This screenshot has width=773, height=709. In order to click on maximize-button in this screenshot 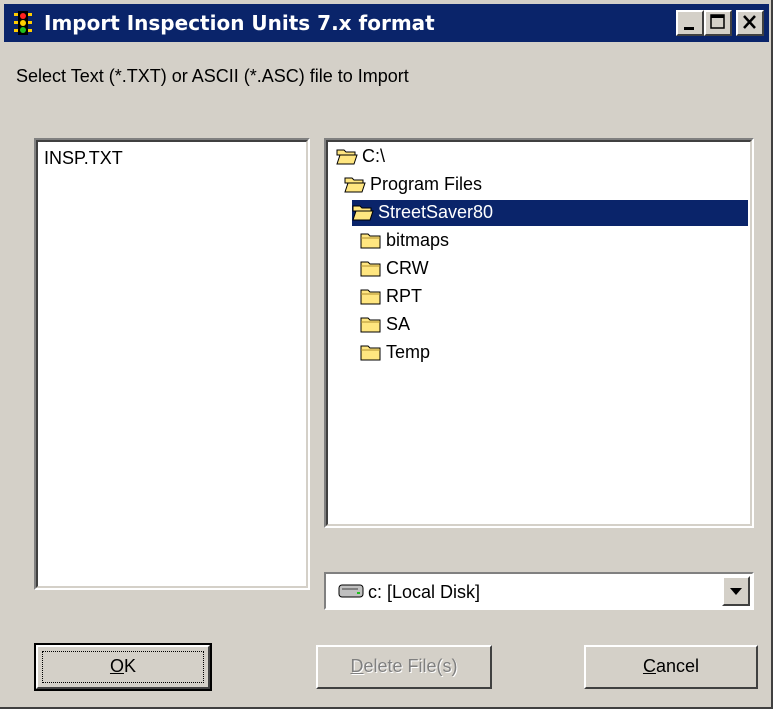, I will do `click(718, 23)`.